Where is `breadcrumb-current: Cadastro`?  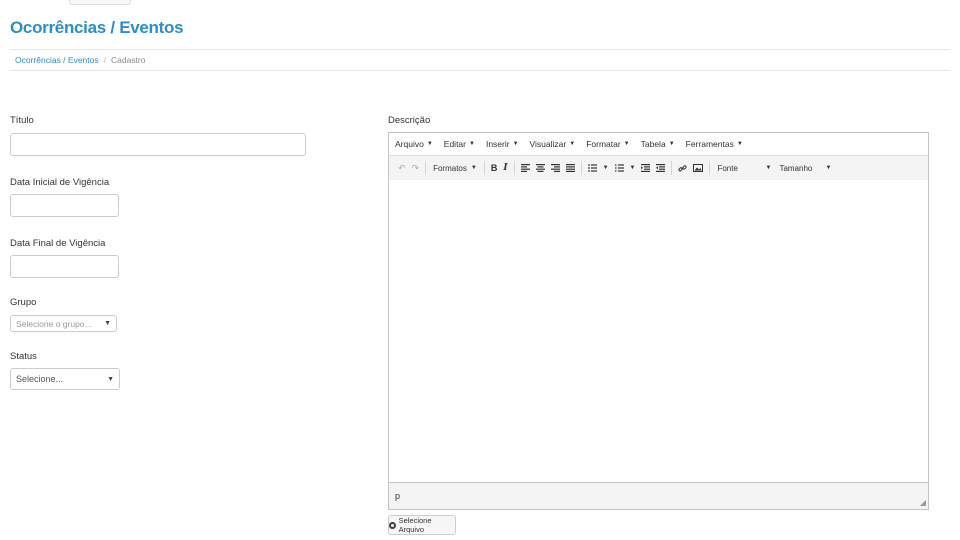
breadcrumb-current: Cadastro is located at coordinates (128, 60).